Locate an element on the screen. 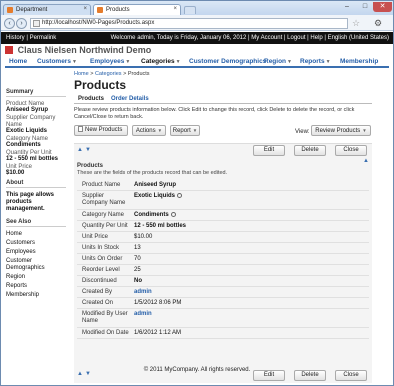 Image resolution: width=394 pixels, height=386 pixels. menu-label: Membership is located at coordinates (359, 61).